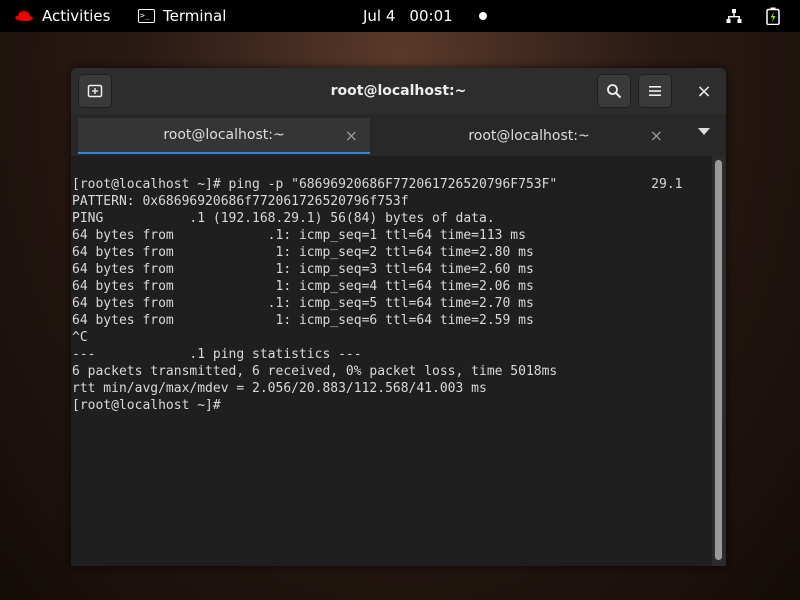 This screenshot has height=600, width=800. What do you see at coordinates (431, 16) in the screenshot?
I see `clock-time: 00:01` at bounding box center [431, 16].